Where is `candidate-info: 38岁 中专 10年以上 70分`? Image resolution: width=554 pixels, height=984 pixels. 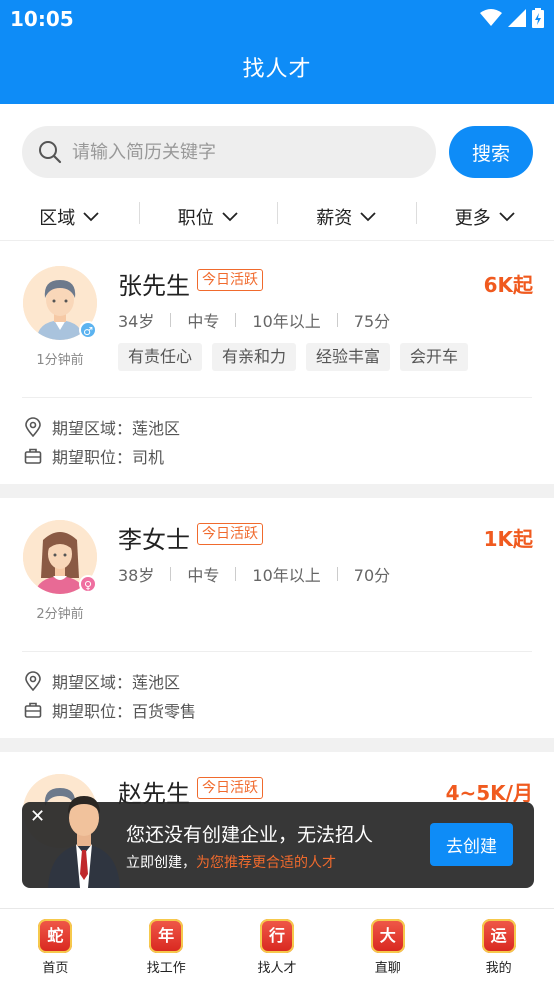 candidate-info: 38岁 中专 10年以上 70分 is located at coordinates (254, 574).